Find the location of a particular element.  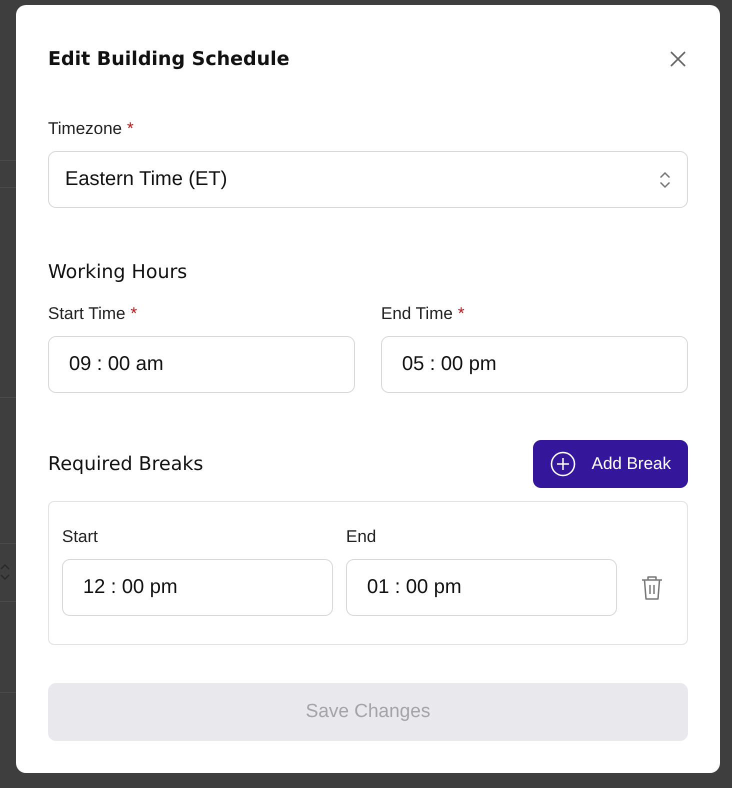

field-label: Start is located at coordinates (80, 537).